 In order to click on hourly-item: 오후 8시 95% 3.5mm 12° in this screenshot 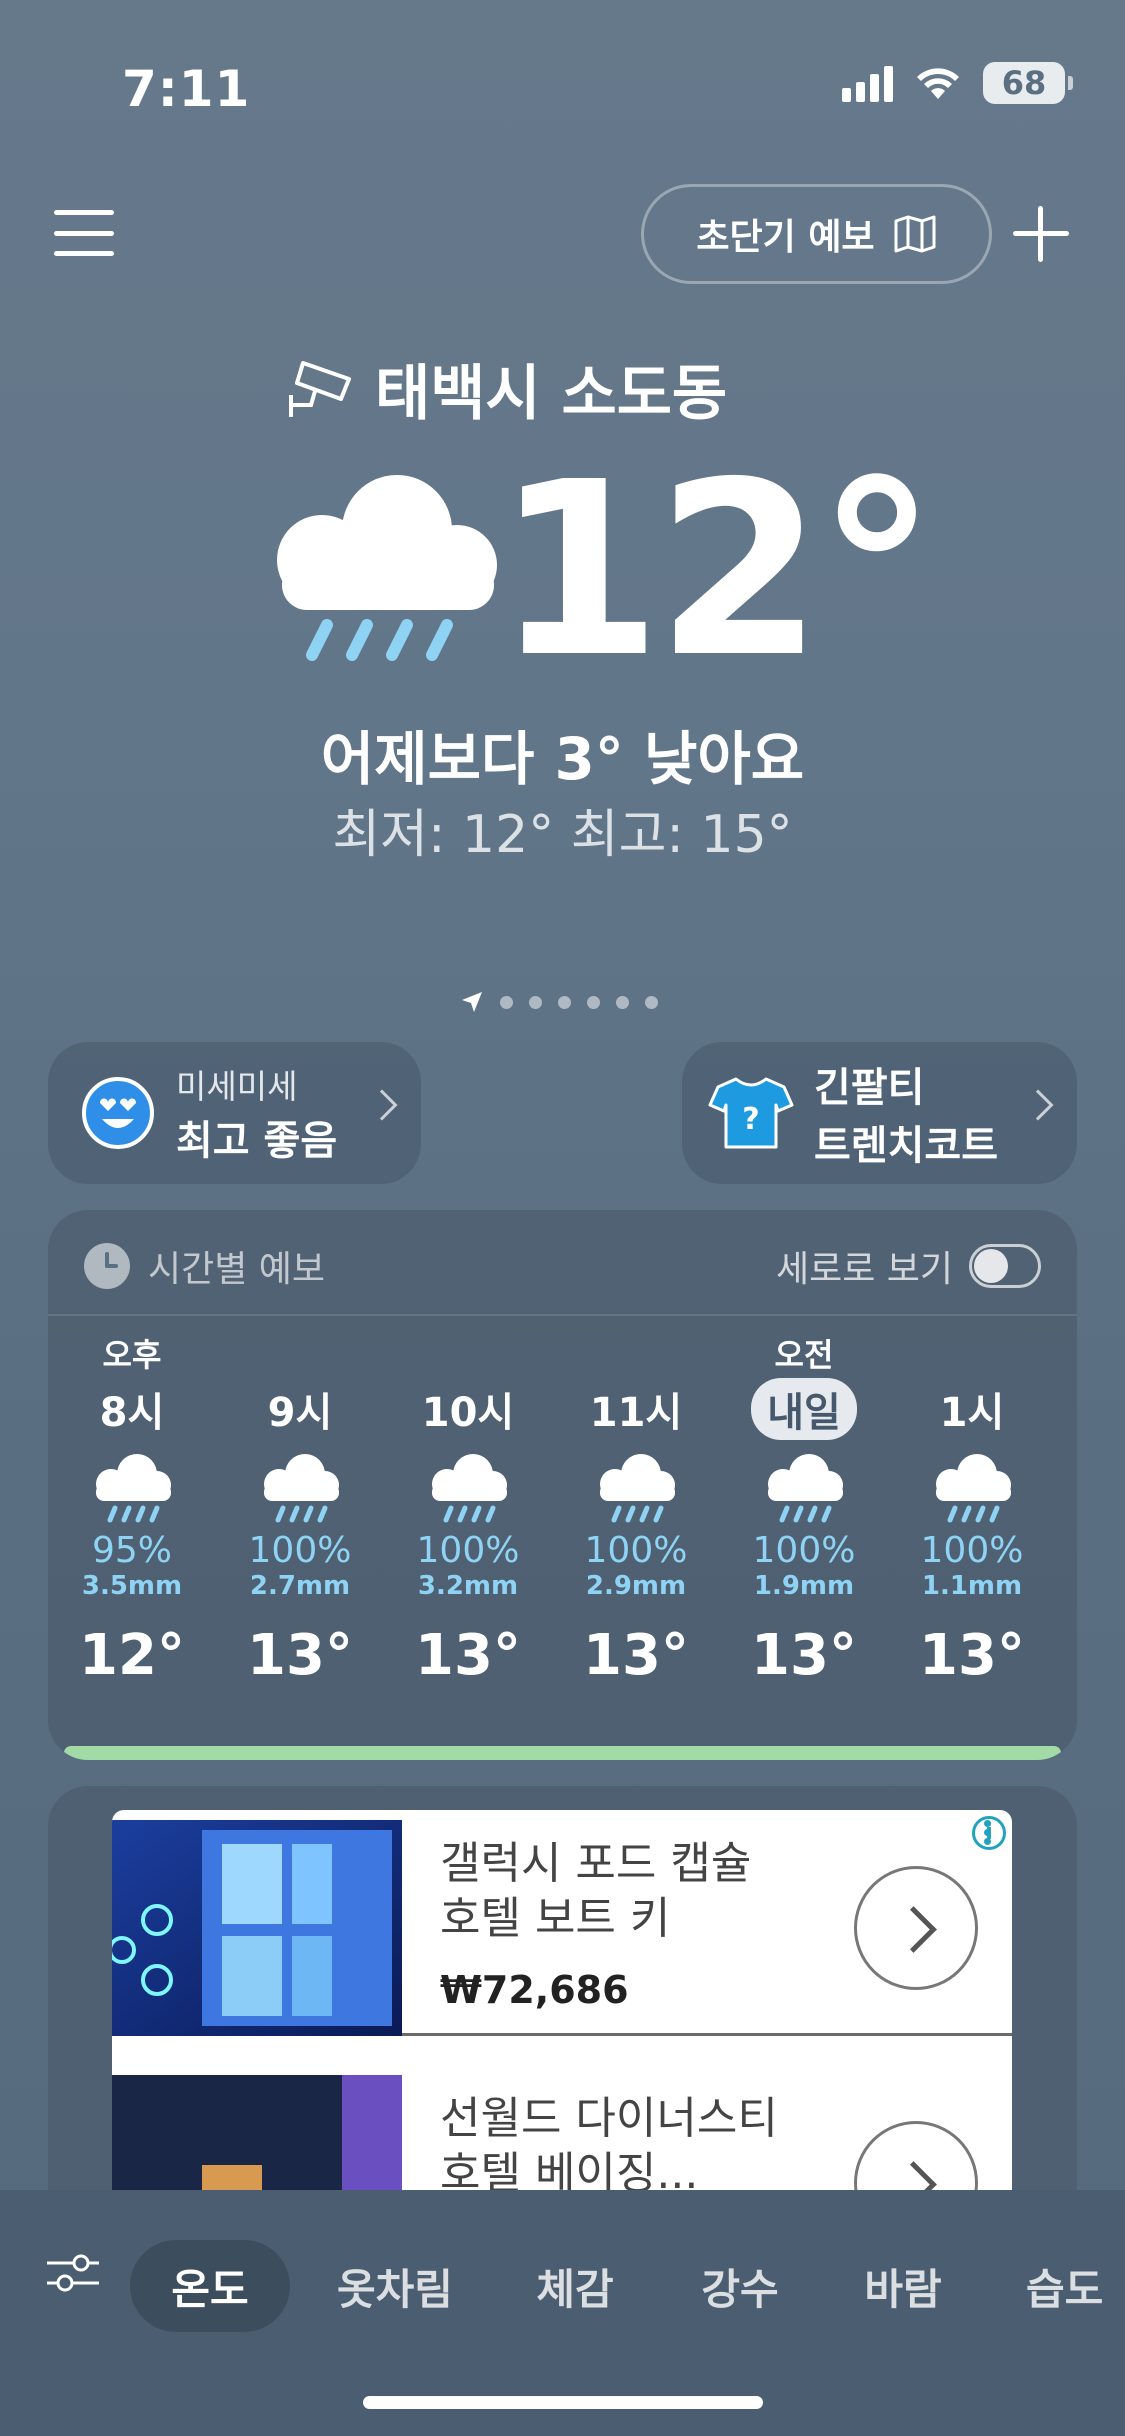, I will do `click(132, 1509)`.